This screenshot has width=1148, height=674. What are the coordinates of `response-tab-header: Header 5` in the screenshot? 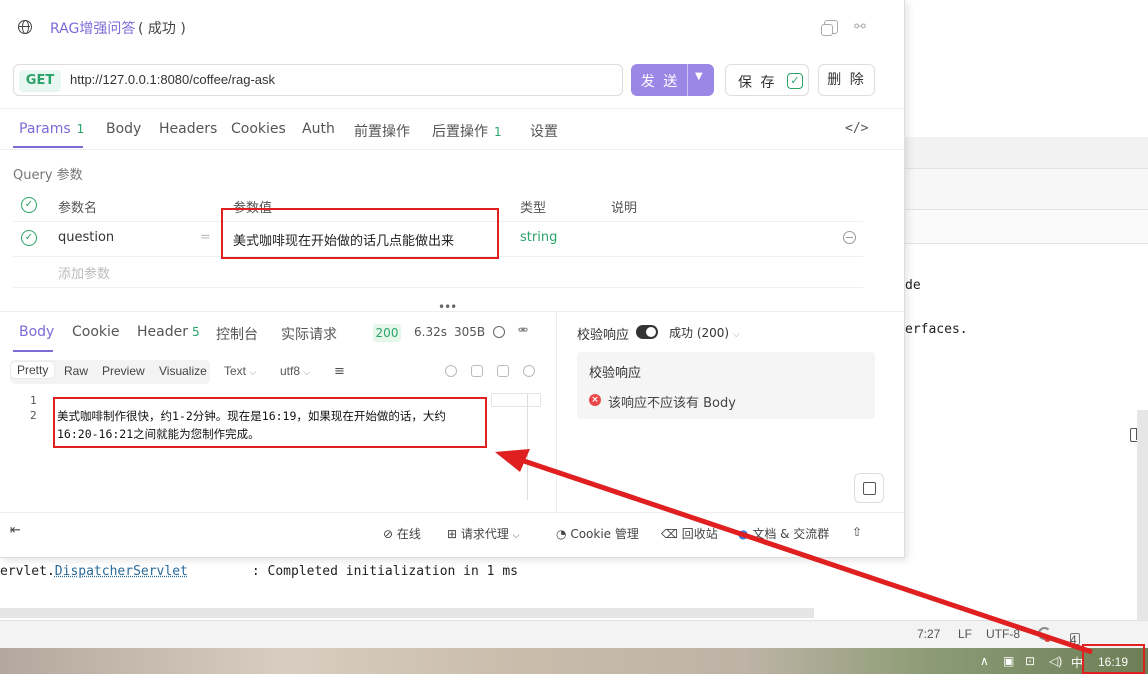 It's located at (168, 332).